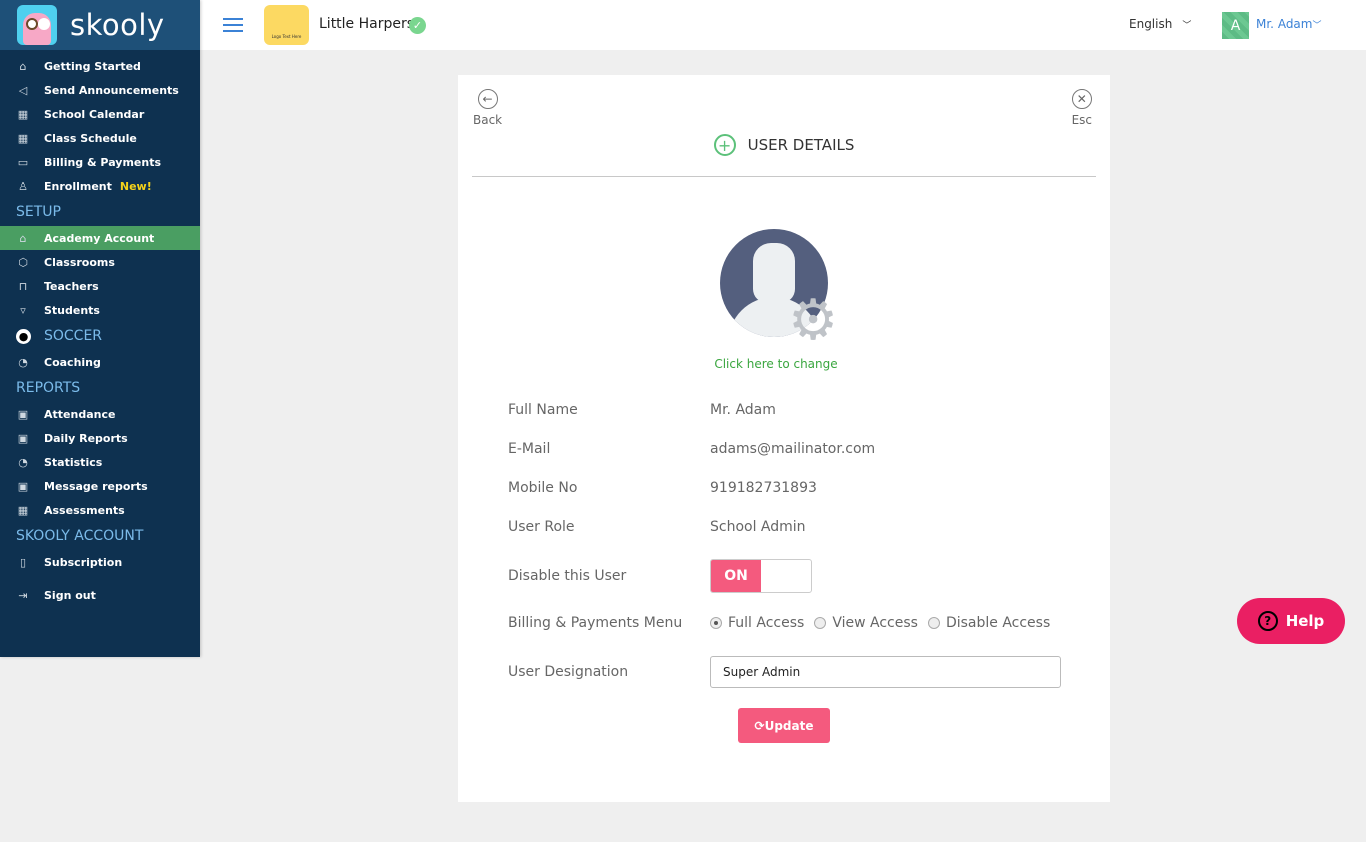 Image resolution: width=1366 pixels, height=842 pixels. Describe the element at coordinates (23, 462) in the screenshot. I see `pie-chart-icon: ◔` at that location.